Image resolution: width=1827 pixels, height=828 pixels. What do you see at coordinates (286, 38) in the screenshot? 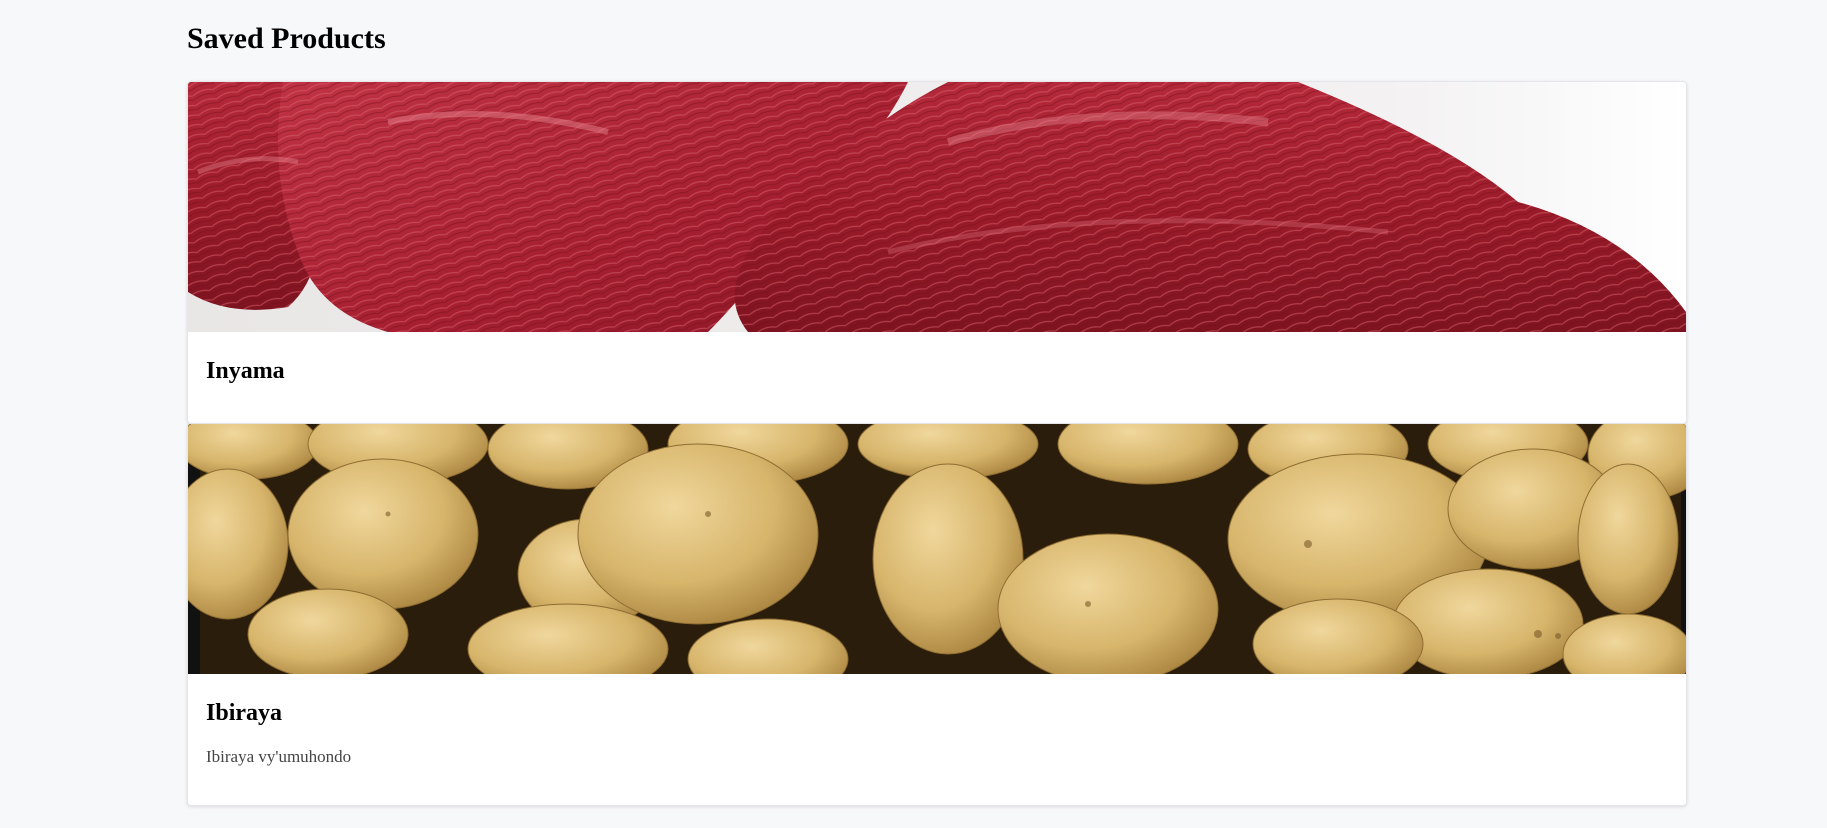
I see `page-title: Saved Products` at bounding box center [286, 38].